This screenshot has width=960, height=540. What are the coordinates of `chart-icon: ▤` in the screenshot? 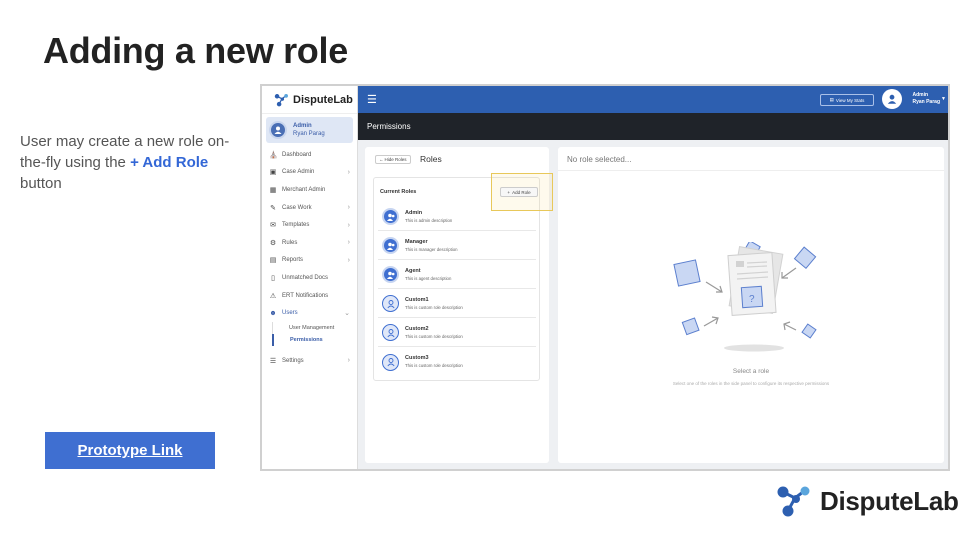 It's located at (831, 99).